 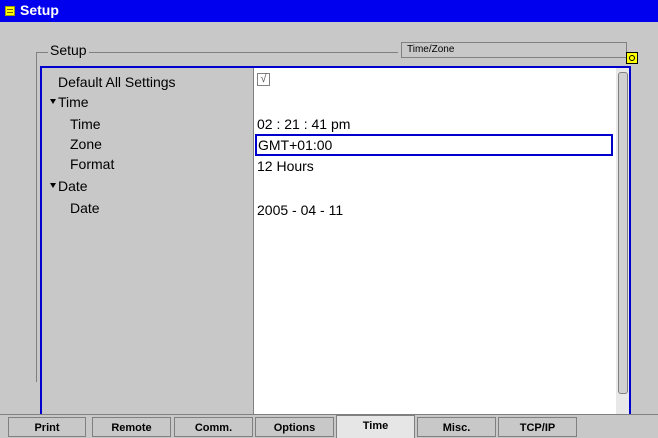 What do you see at coordinates (36, 217) in the screenshot?
I see `group-border-left` at bounding box center [36, 217].